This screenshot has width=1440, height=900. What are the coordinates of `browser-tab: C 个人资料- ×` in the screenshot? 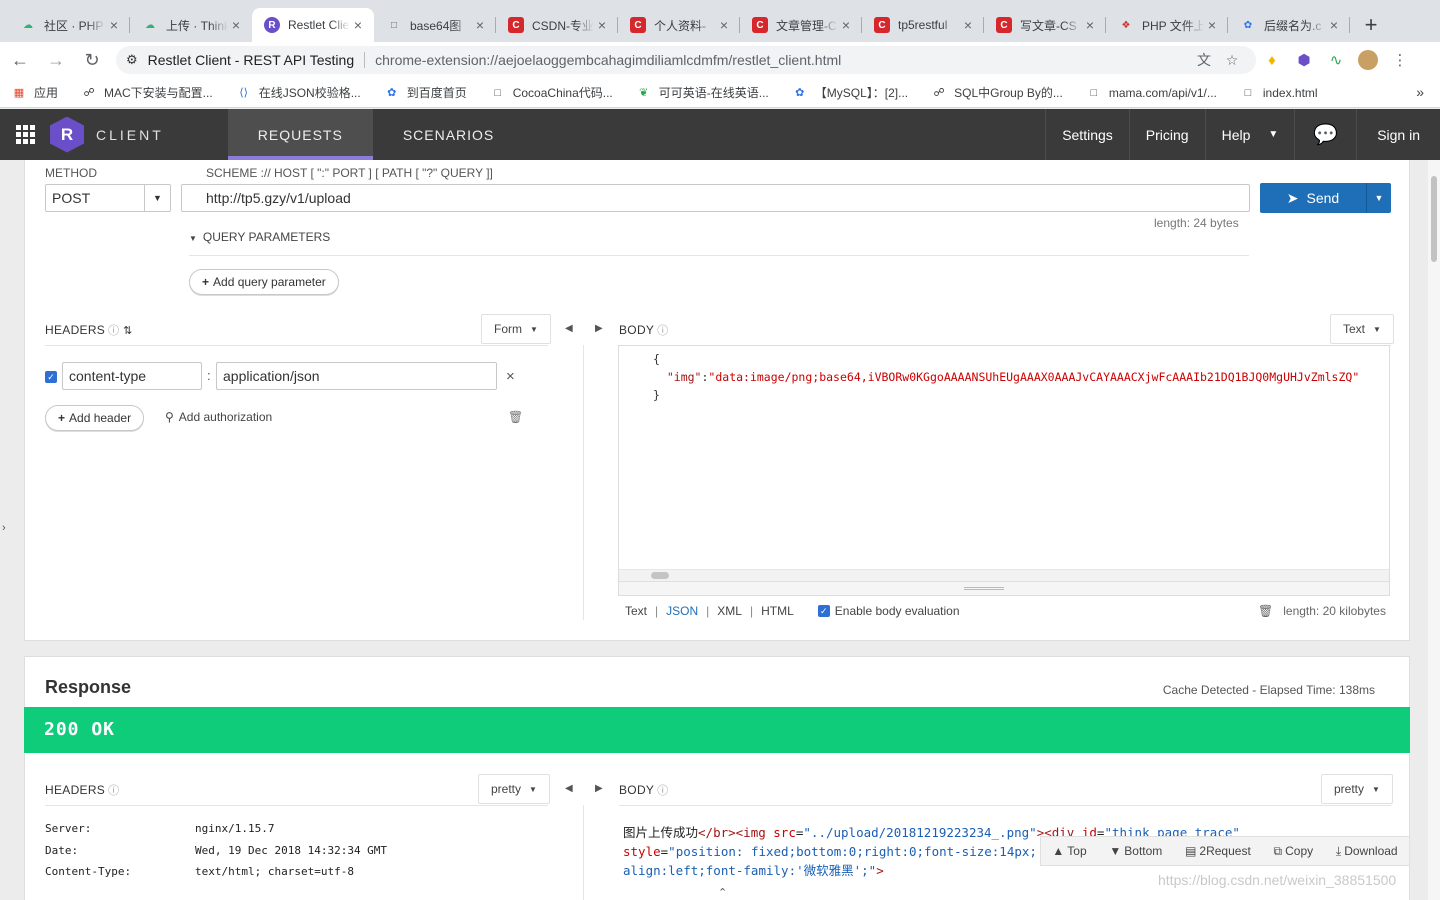 It's located at (679, 25).